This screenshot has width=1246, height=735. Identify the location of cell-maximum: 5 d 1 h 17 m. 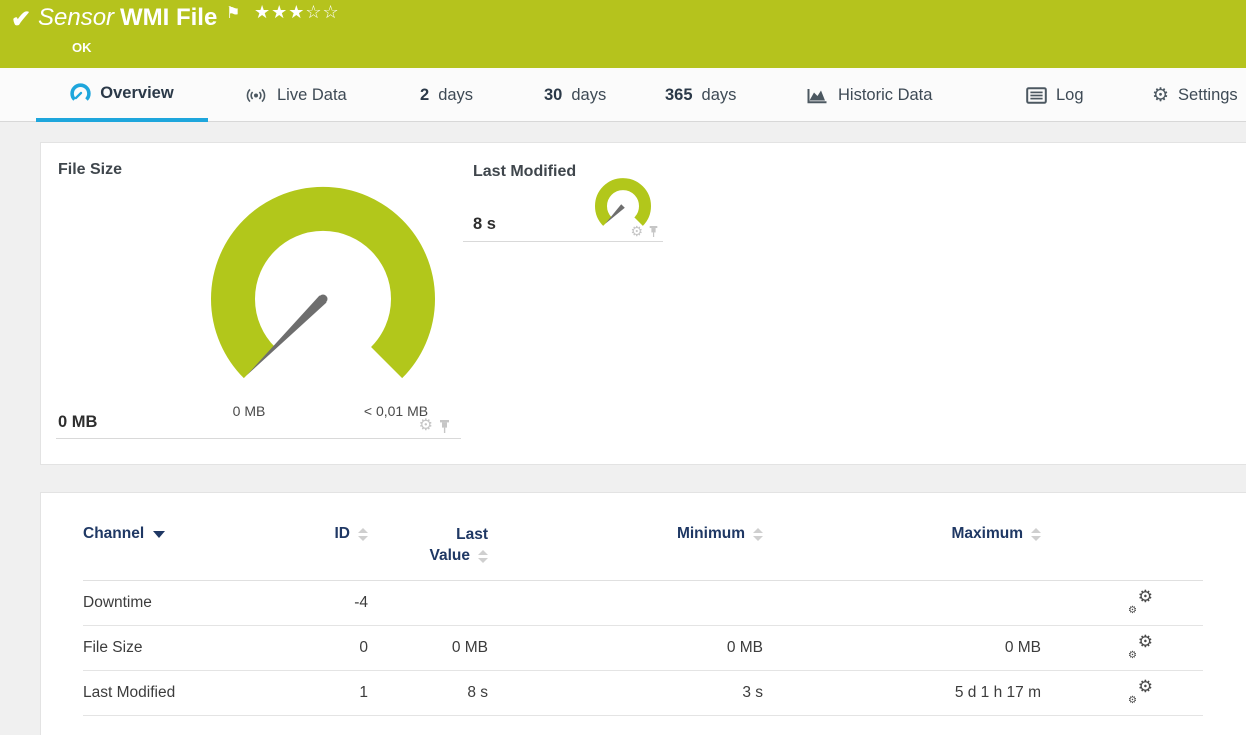
(997, 692).